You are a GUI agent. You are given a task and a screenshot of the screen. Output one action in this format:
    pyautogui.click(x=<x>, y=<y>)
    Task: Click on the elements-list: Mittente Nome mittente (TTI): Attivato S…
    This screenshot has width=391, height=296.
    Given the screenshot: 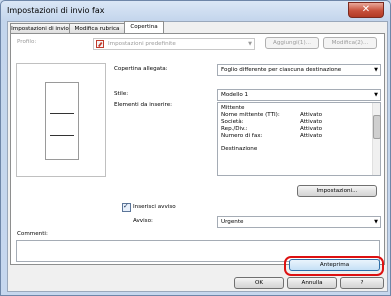 What is the action you would take?
    pyautogui.click(x=299, y=139)
    